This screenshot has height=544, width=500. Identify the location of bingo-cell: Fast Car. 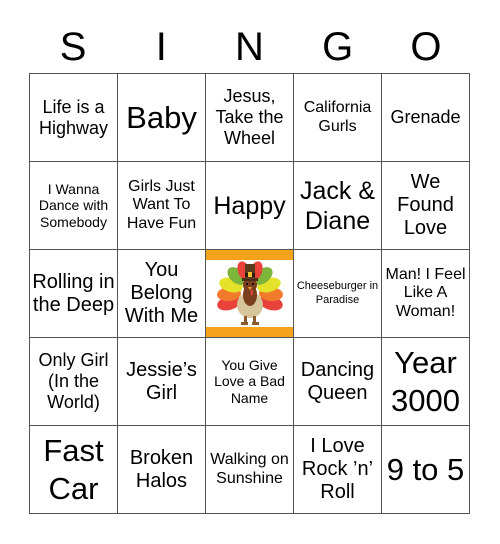
(74, 470).